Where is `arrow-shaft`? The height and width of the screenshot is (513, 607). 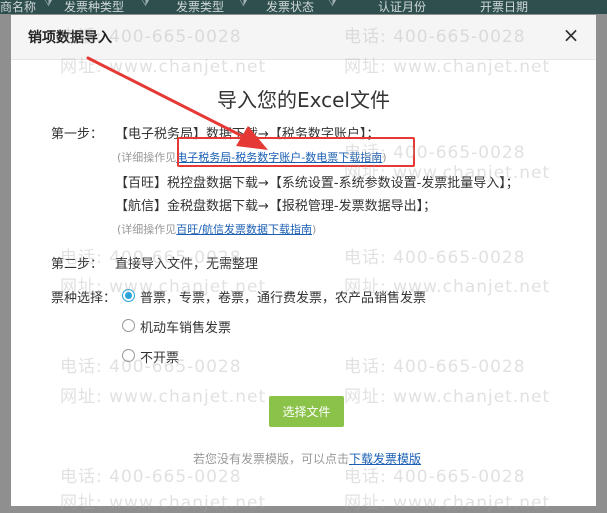
arrow-shaft is located at coordinates (170, 99).